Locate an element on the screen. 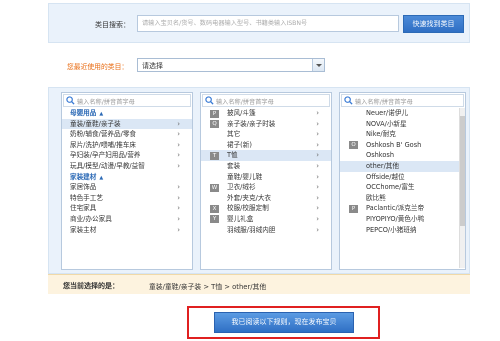 The width and height of the screenshot is (500, 341). category-item: 商业/办公家具 › is located at coordinates (127, 219).